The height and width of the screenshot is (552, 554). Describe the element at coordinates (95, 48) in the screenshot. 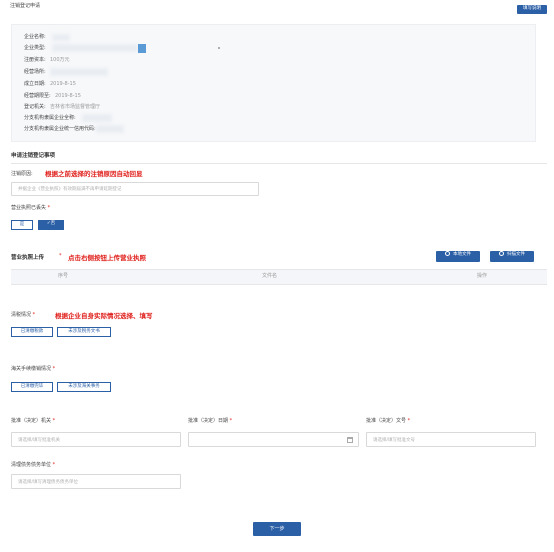

I see `company-type-redacted` at that location.